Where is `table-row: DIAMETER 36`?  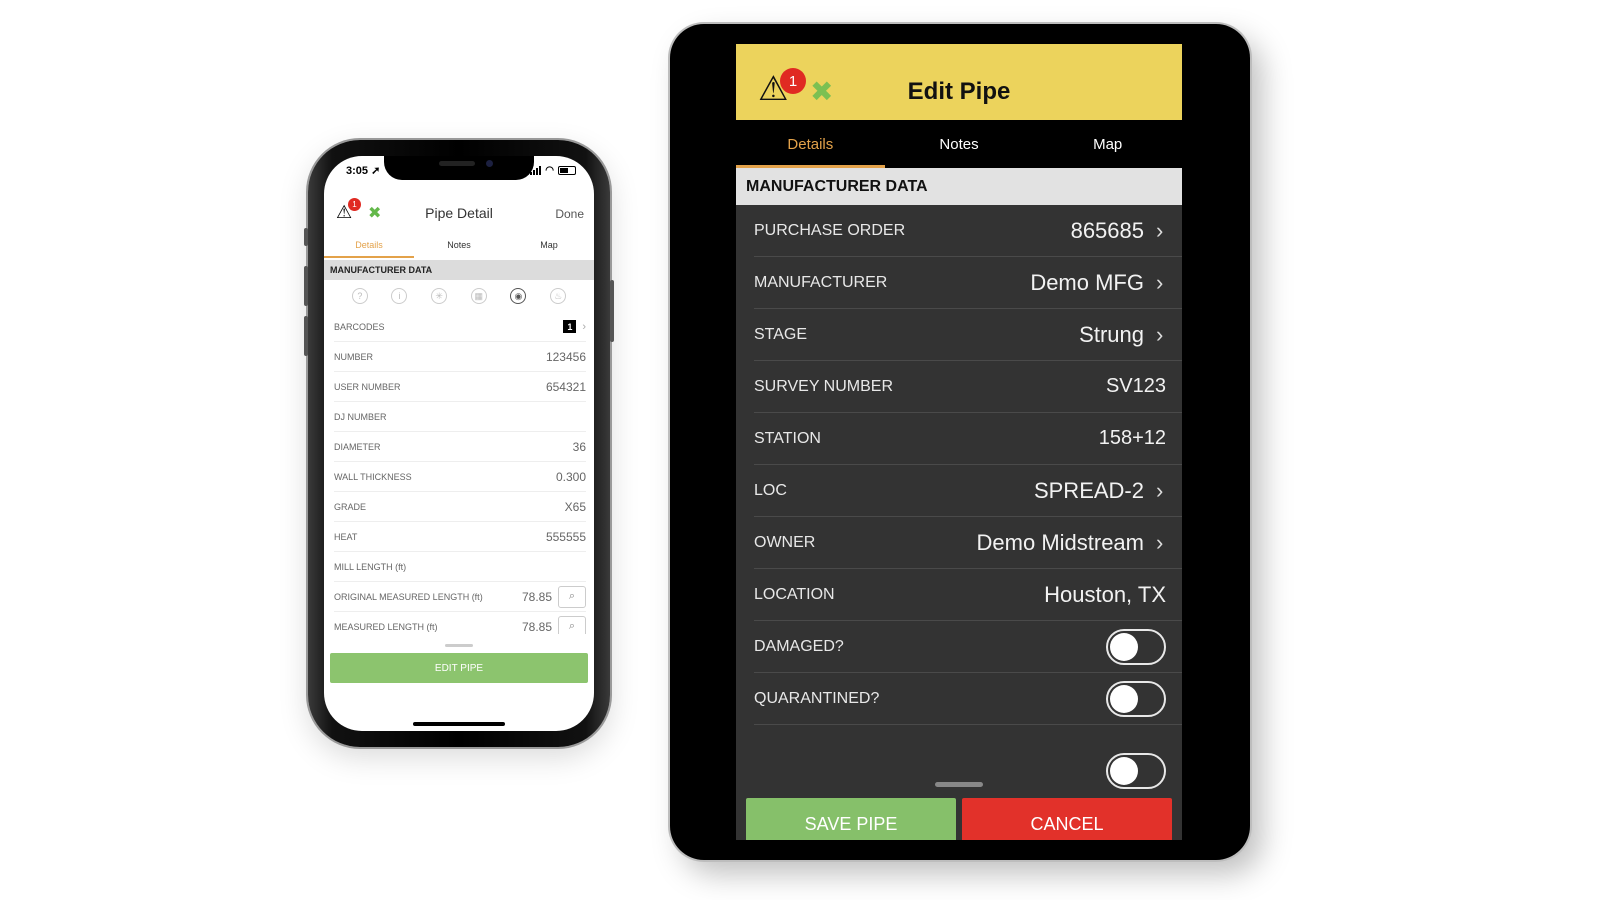
table-row: DIAMETER 36 is located at coordinates (460, 447).